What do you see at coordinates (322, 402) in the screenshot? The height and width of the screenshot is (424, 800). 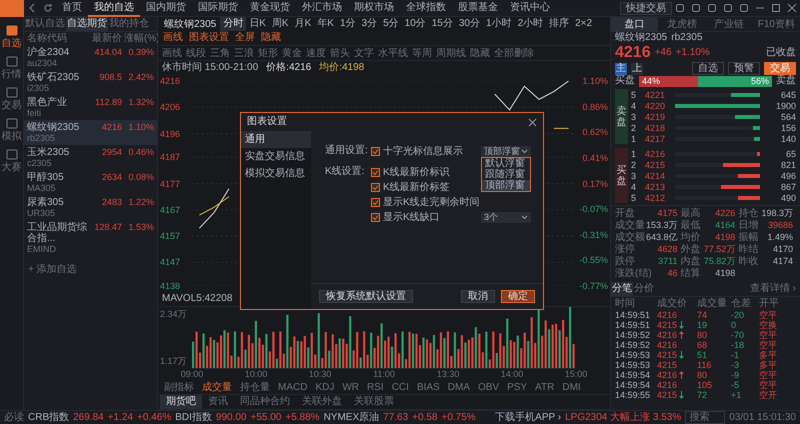 I see `bottom-tab: 关联外盘` at bounding box center [322, 402].